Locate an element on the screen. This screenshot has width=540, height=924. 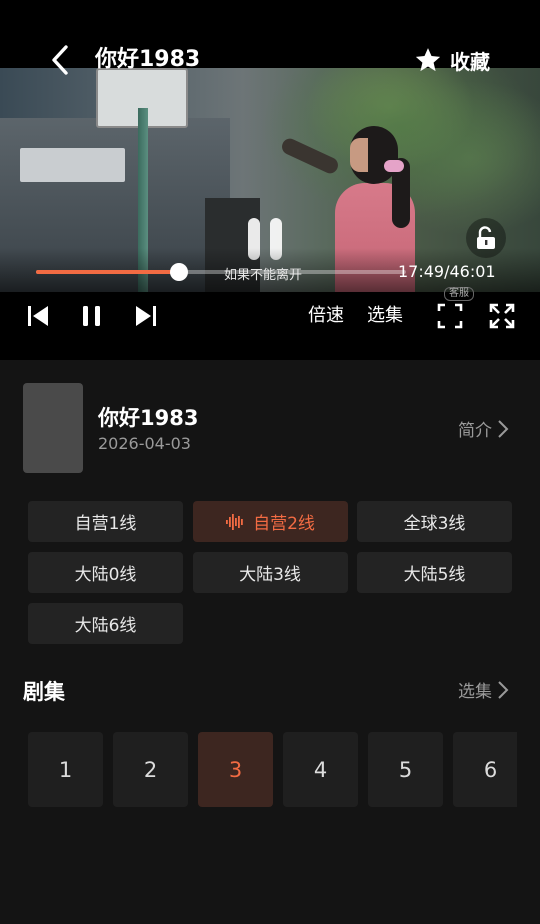
episode-item: 5 is located at coordinates (405, 769).